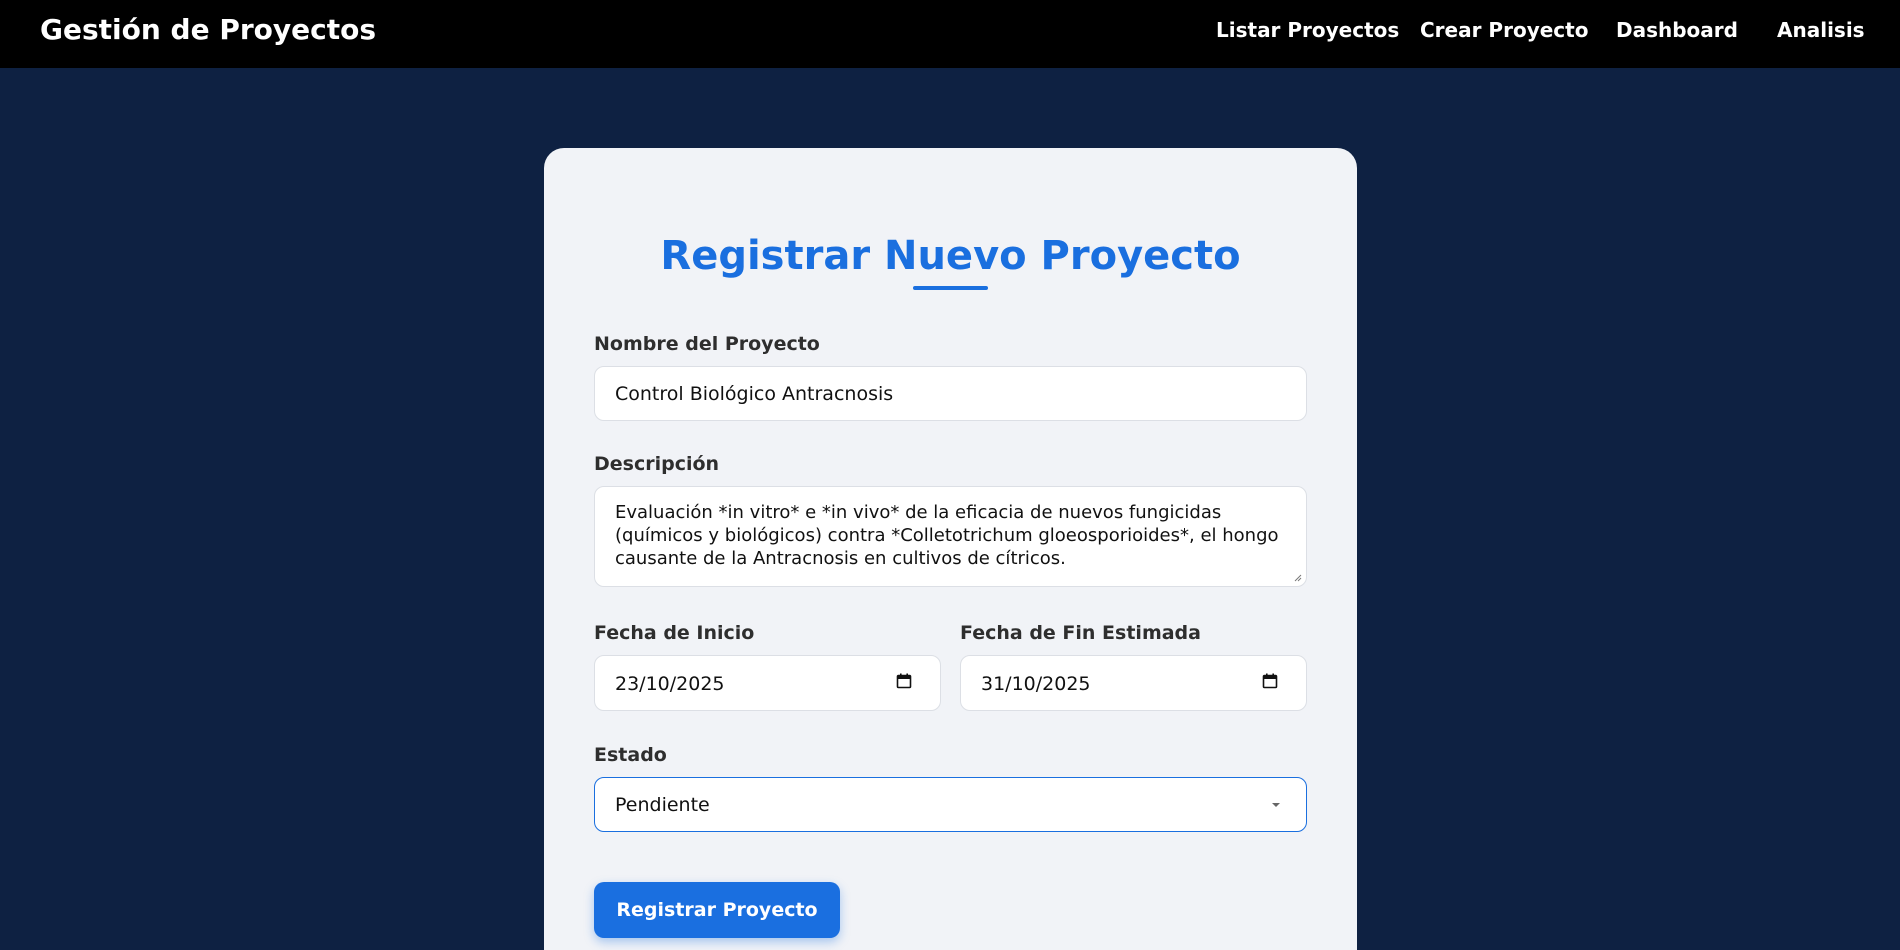 This screenshot has height=950, width=1900. What do you see at coordinates (657, 464) in the screenshot?
I see `description-label: Descripción` at bounding box center [657, 464].